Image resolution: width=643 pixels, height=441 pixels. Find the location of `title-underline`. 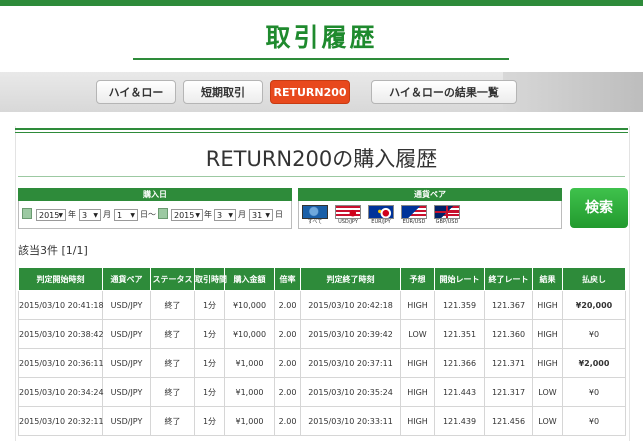

title-underline is located at coordinates (321, 59).